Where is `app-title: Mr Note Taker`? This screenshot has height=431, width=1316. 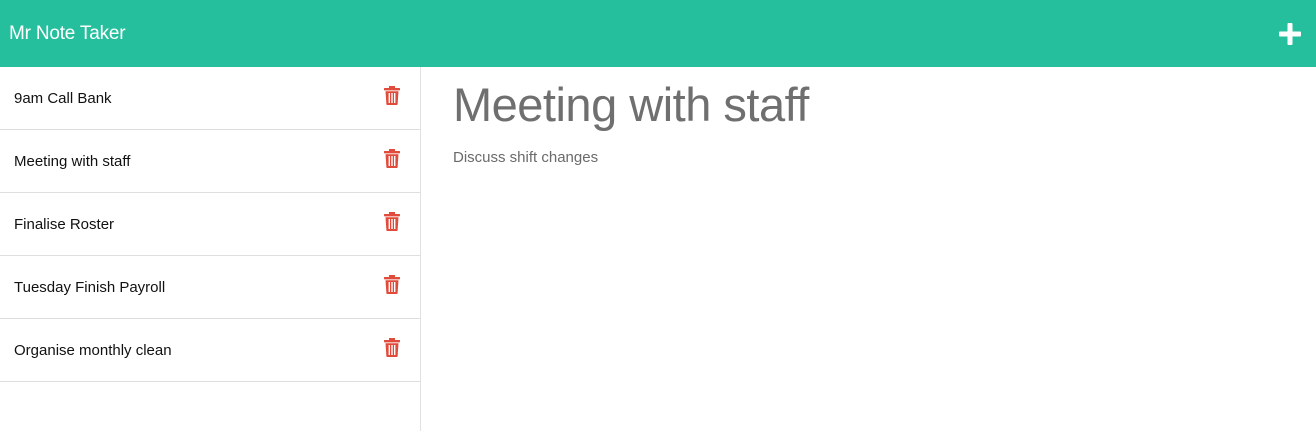 app-title: Mr Note Taker is located at coordinates (67, 34).